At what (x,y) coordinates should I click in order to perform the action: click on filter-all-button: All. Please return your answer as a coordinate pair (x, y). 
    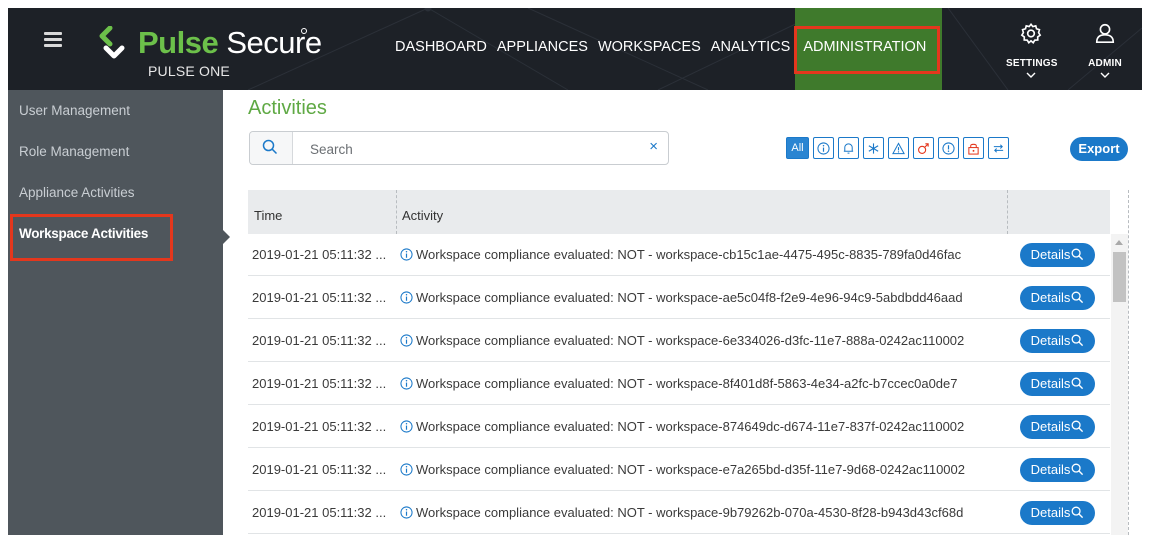
    Looking at the image, I should click on (797, 148).